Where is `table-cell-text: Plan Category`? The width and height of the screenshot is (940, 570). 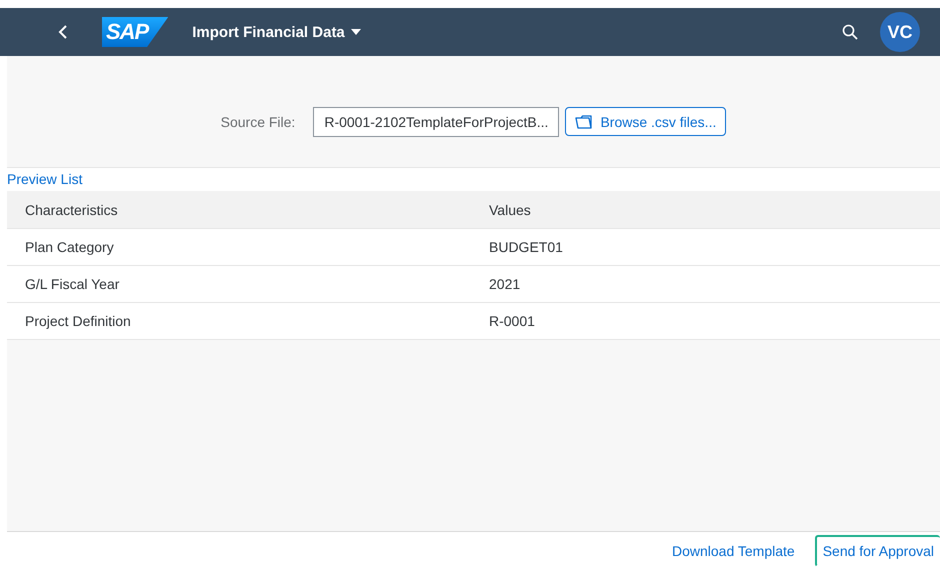
table-cell-text: Plan Category is located at coordinates (69, 247).